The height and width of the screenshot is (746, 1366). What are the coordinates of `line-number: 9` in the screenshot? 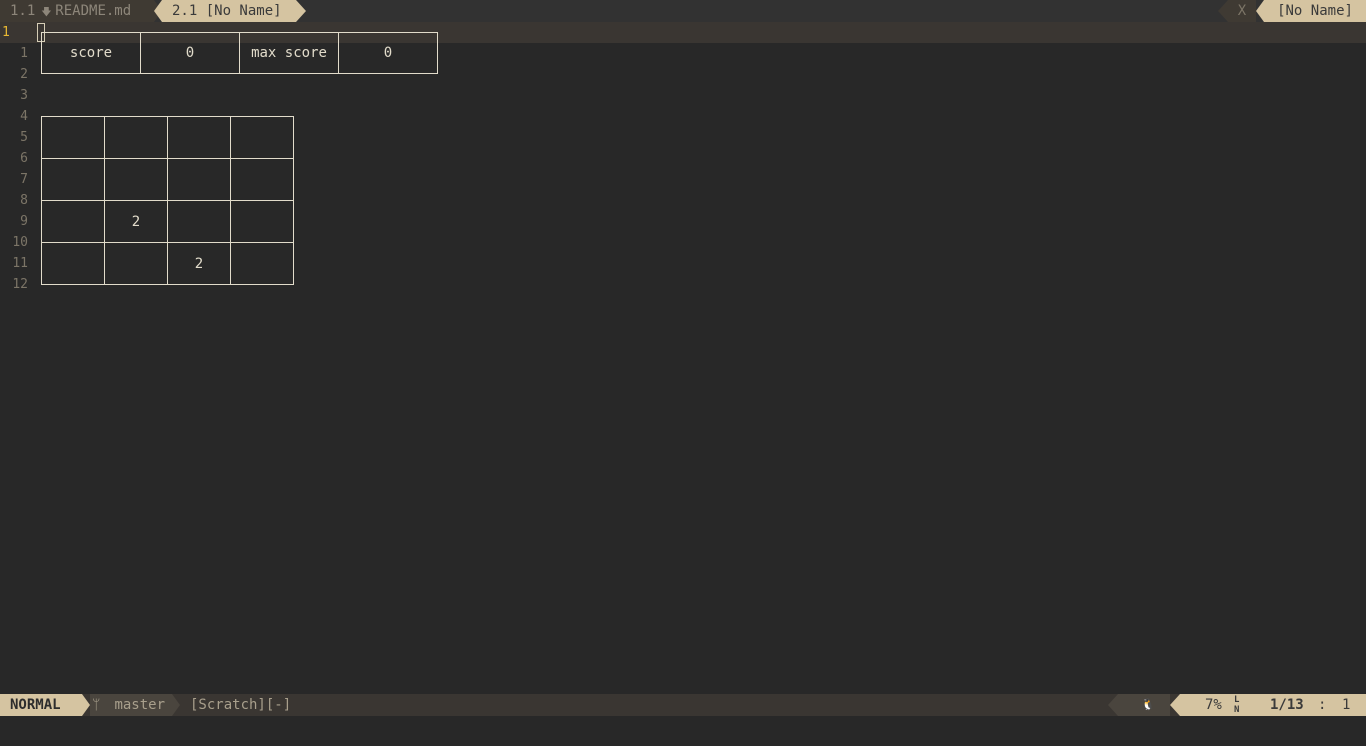 It's located at (24, 221).